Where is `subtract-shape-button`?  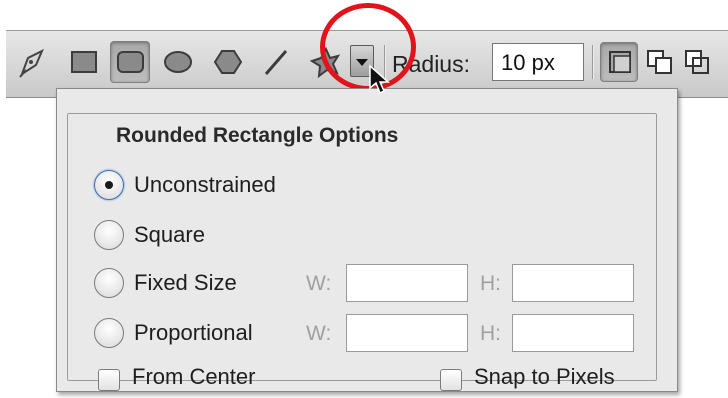
subtract-shape-button is located at coordinates (698, 62).